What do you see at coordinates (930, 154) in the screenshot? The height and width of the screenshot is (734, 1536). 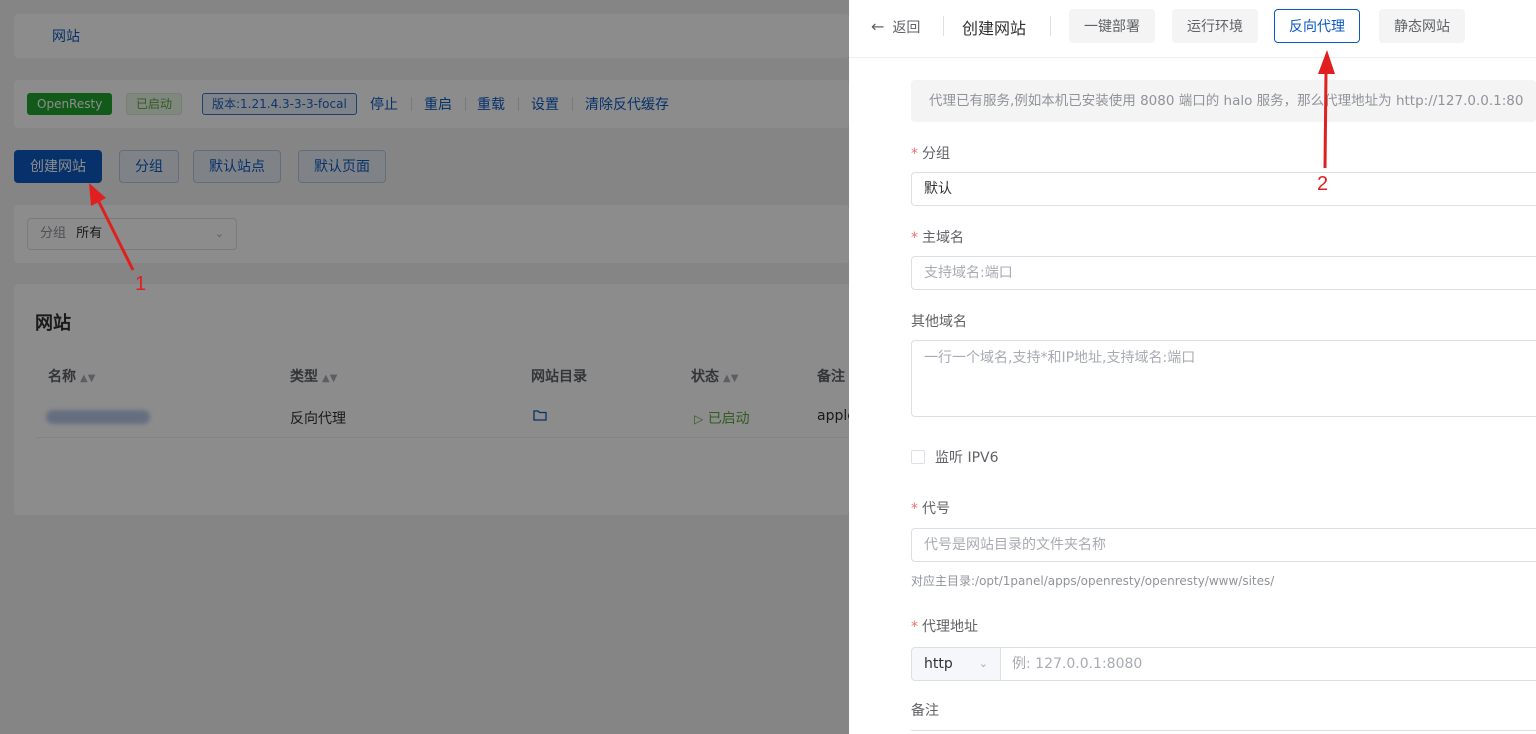 I see `group-label: * 分组` at bounding box center [930, 154].